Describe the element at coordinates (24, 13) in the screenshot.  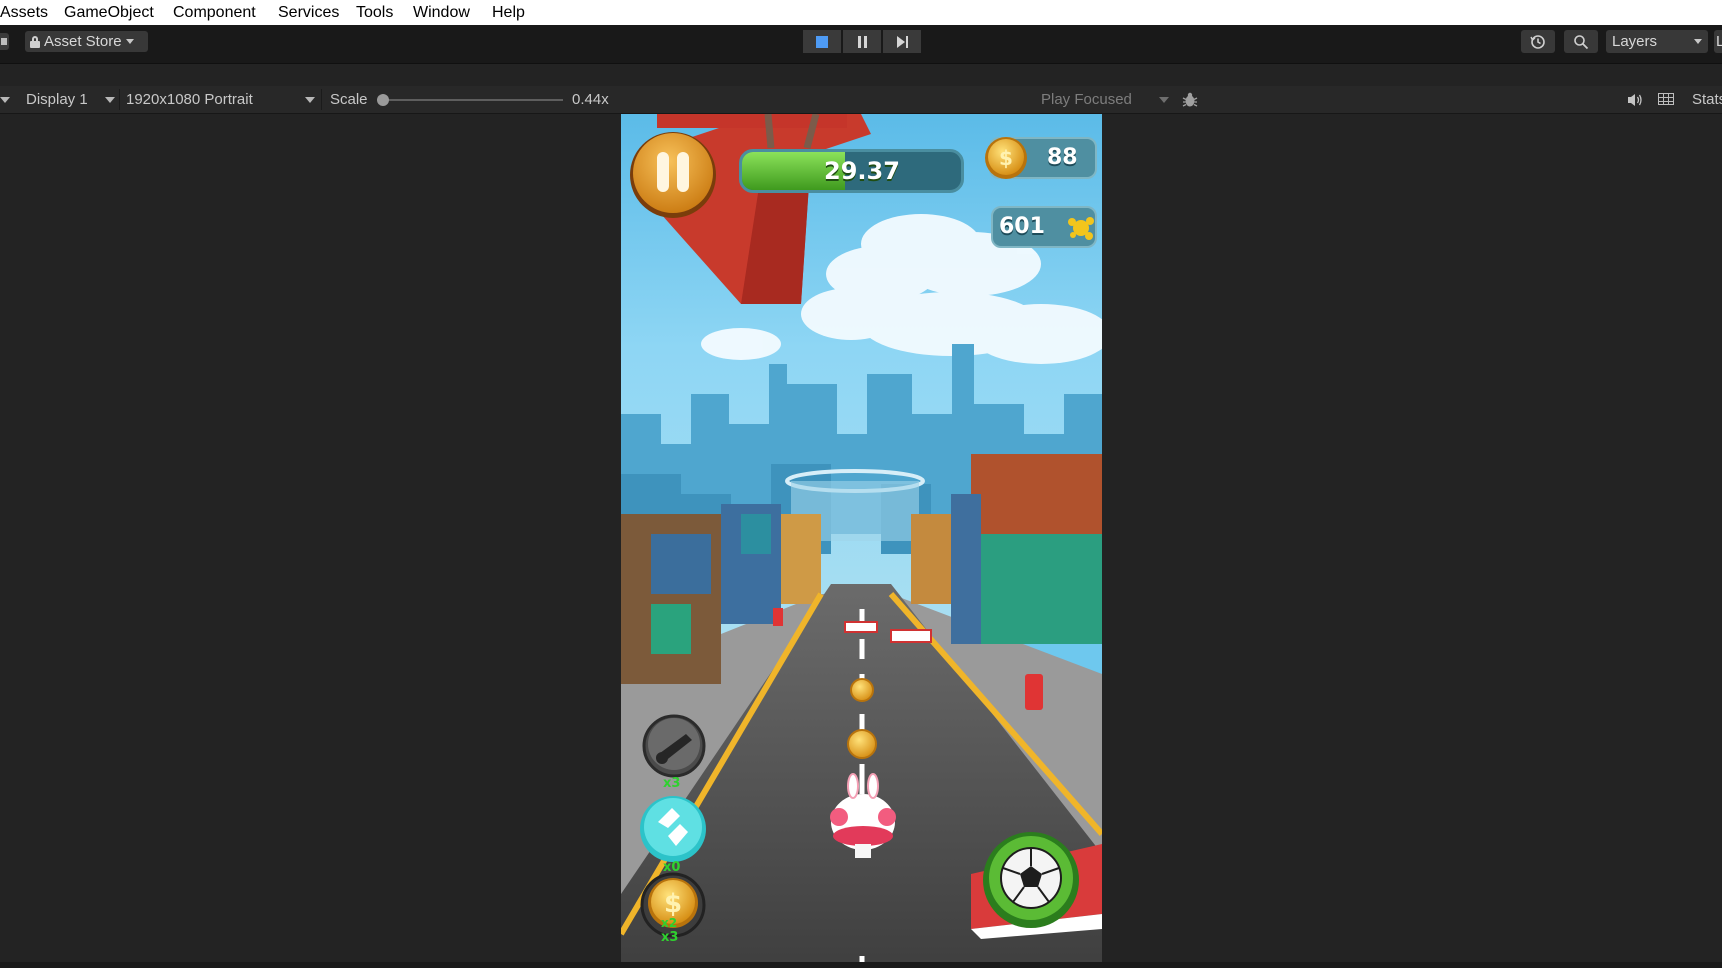
I see `menu-assets: Assets` at that location.